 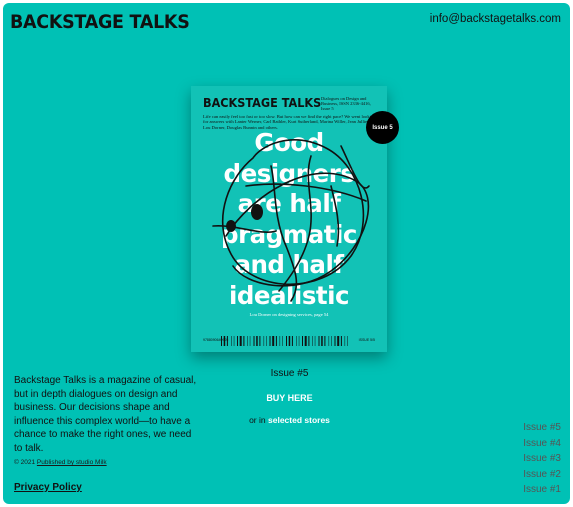 I want to click on selected-stores-link: selected stores, so click(x=299, y=420).